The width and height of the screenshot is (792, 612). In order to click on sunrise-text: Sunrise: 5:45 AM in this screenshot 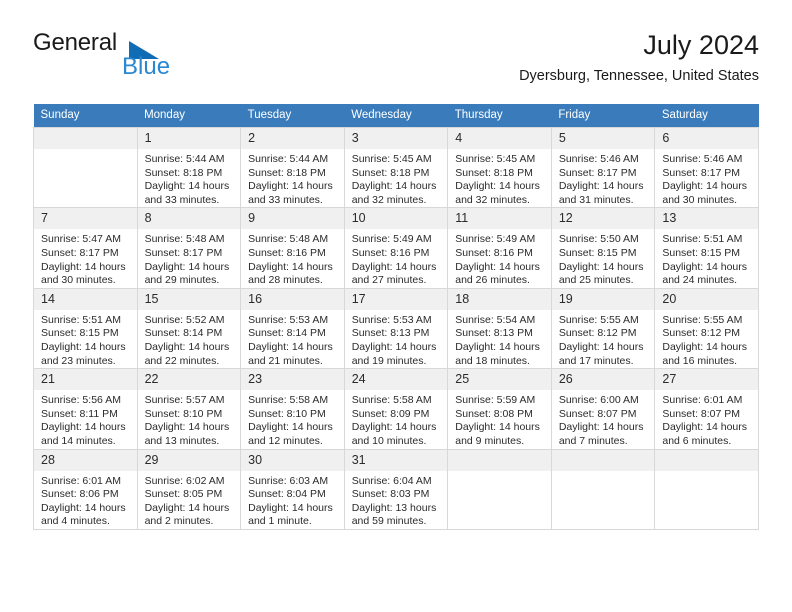, I will do `click(495, 159)`.